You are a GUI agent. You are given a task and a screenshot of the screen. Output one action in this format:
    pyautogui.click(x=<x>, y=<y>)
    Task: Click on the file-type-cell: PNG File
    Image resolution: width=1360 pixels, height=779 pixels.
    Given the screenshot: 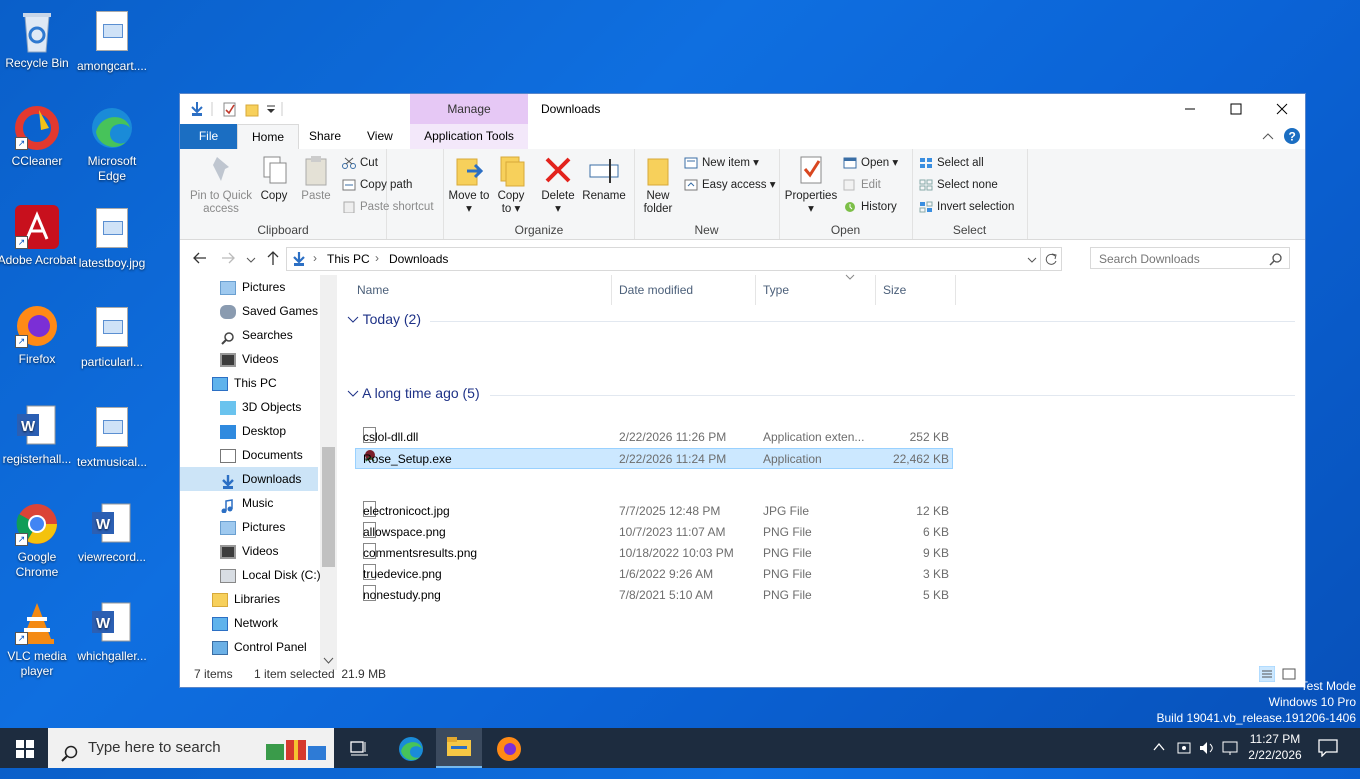 What is the action you would take?
    pyautogui.click(x=787, y=532)
    